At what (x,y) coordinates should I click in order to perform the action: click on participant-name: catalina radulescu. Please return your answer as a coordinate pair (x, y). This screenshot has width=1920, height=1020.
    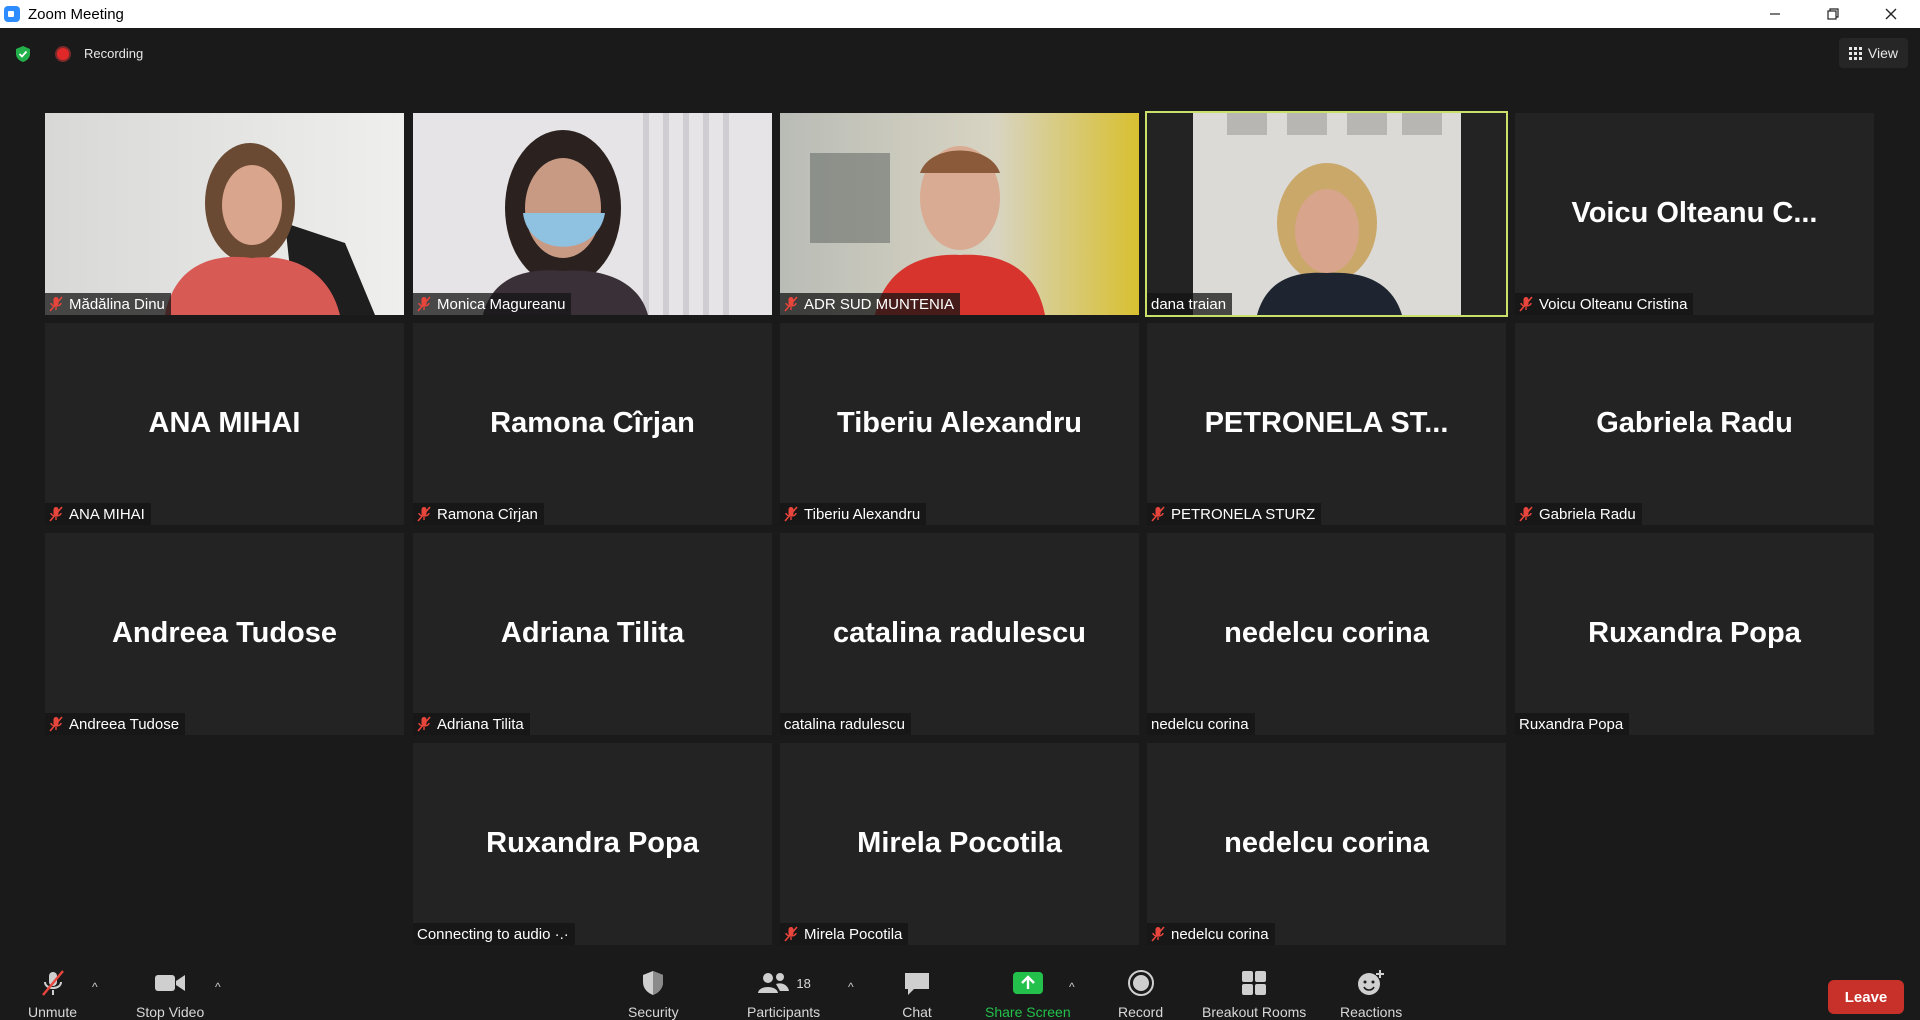
    Looking at the image, I should click on (844, 724).